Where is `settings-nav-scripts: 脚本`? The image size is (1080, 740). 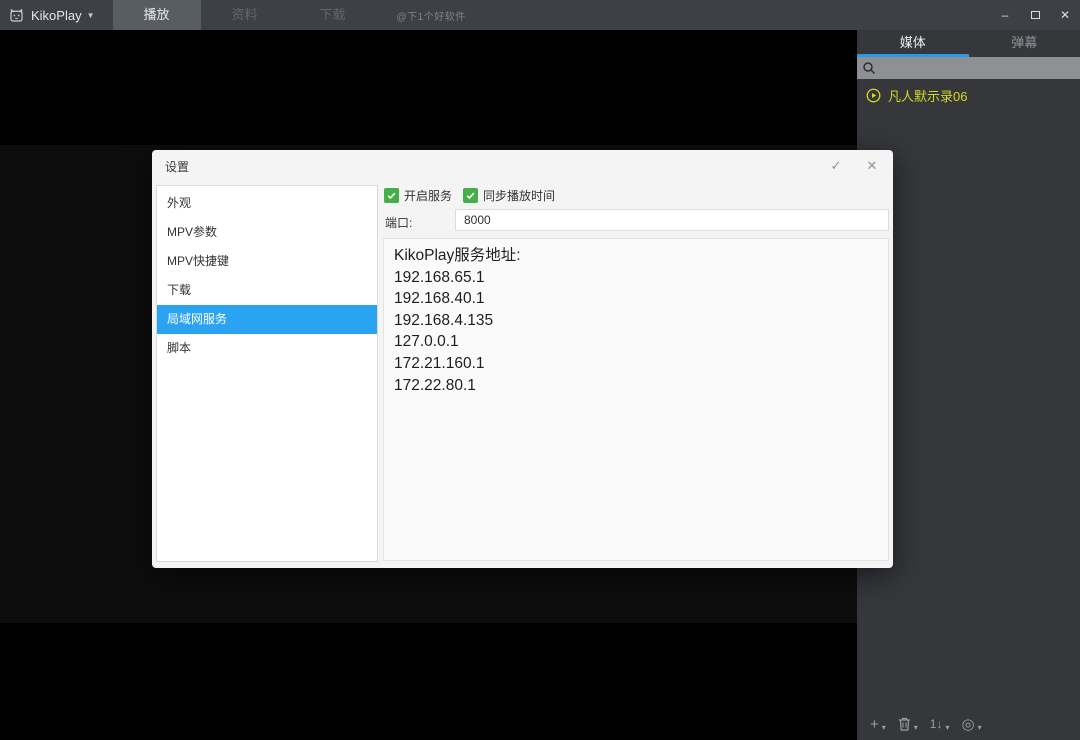 settings-nav-scripts: 脚本 is located at coordinates (267, 348).